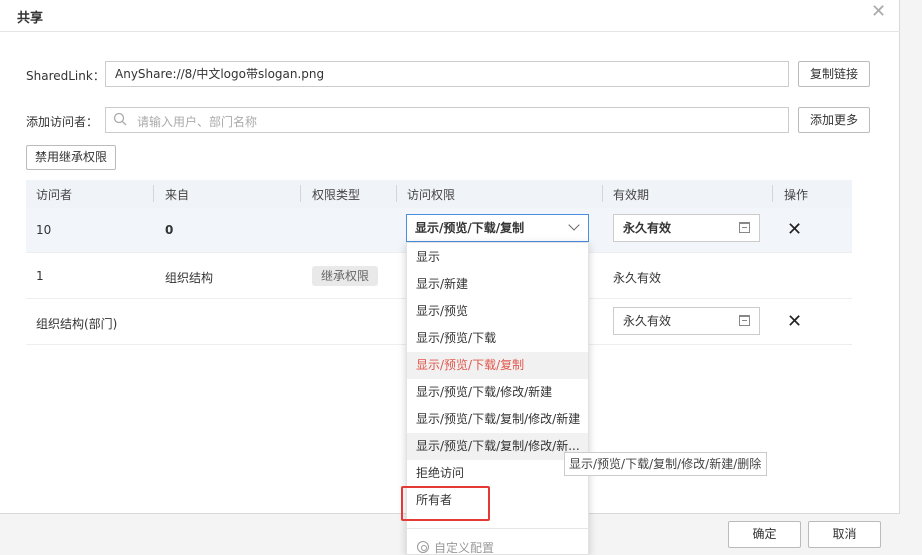 The height and width of the screenshot is (555, 922). What do you see at coordinates (62, 122) in the screenshot?
I see `add-visitor-label: 添加访问者：` at bounding box center [62, 122].